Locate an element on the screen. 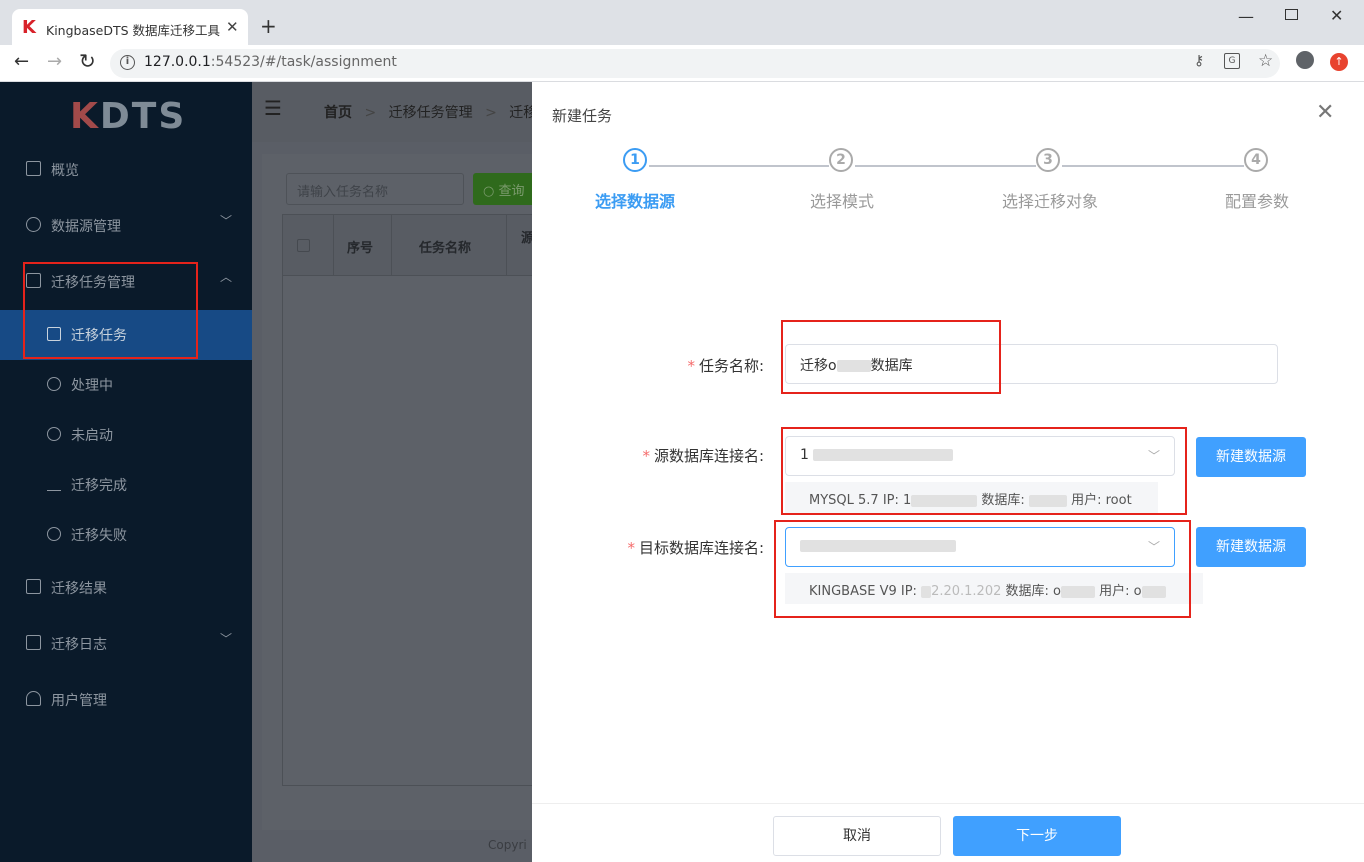 This screenshot has width=1364, height=862. highlight-box-source is located at coordinates (984, 471).